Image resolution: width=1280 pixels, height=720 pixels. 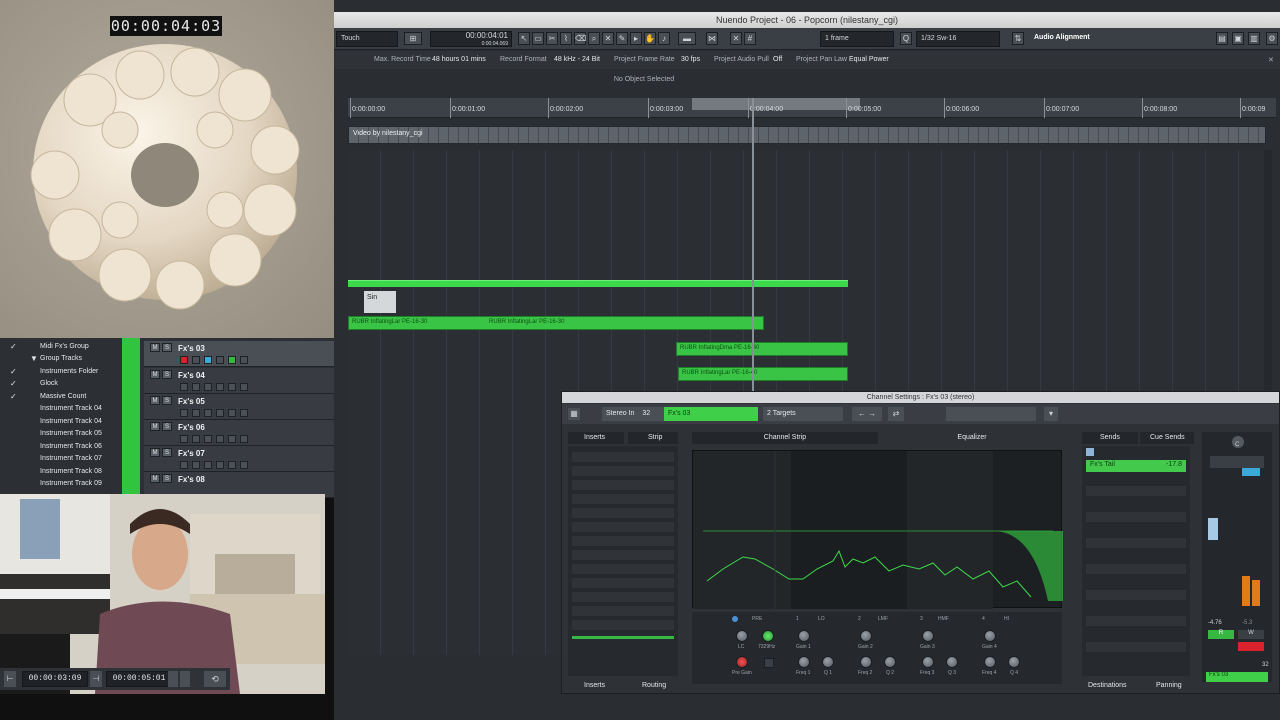 I want to click on left-locator-field: 00:00:03:09, so click(x=55, y=679).